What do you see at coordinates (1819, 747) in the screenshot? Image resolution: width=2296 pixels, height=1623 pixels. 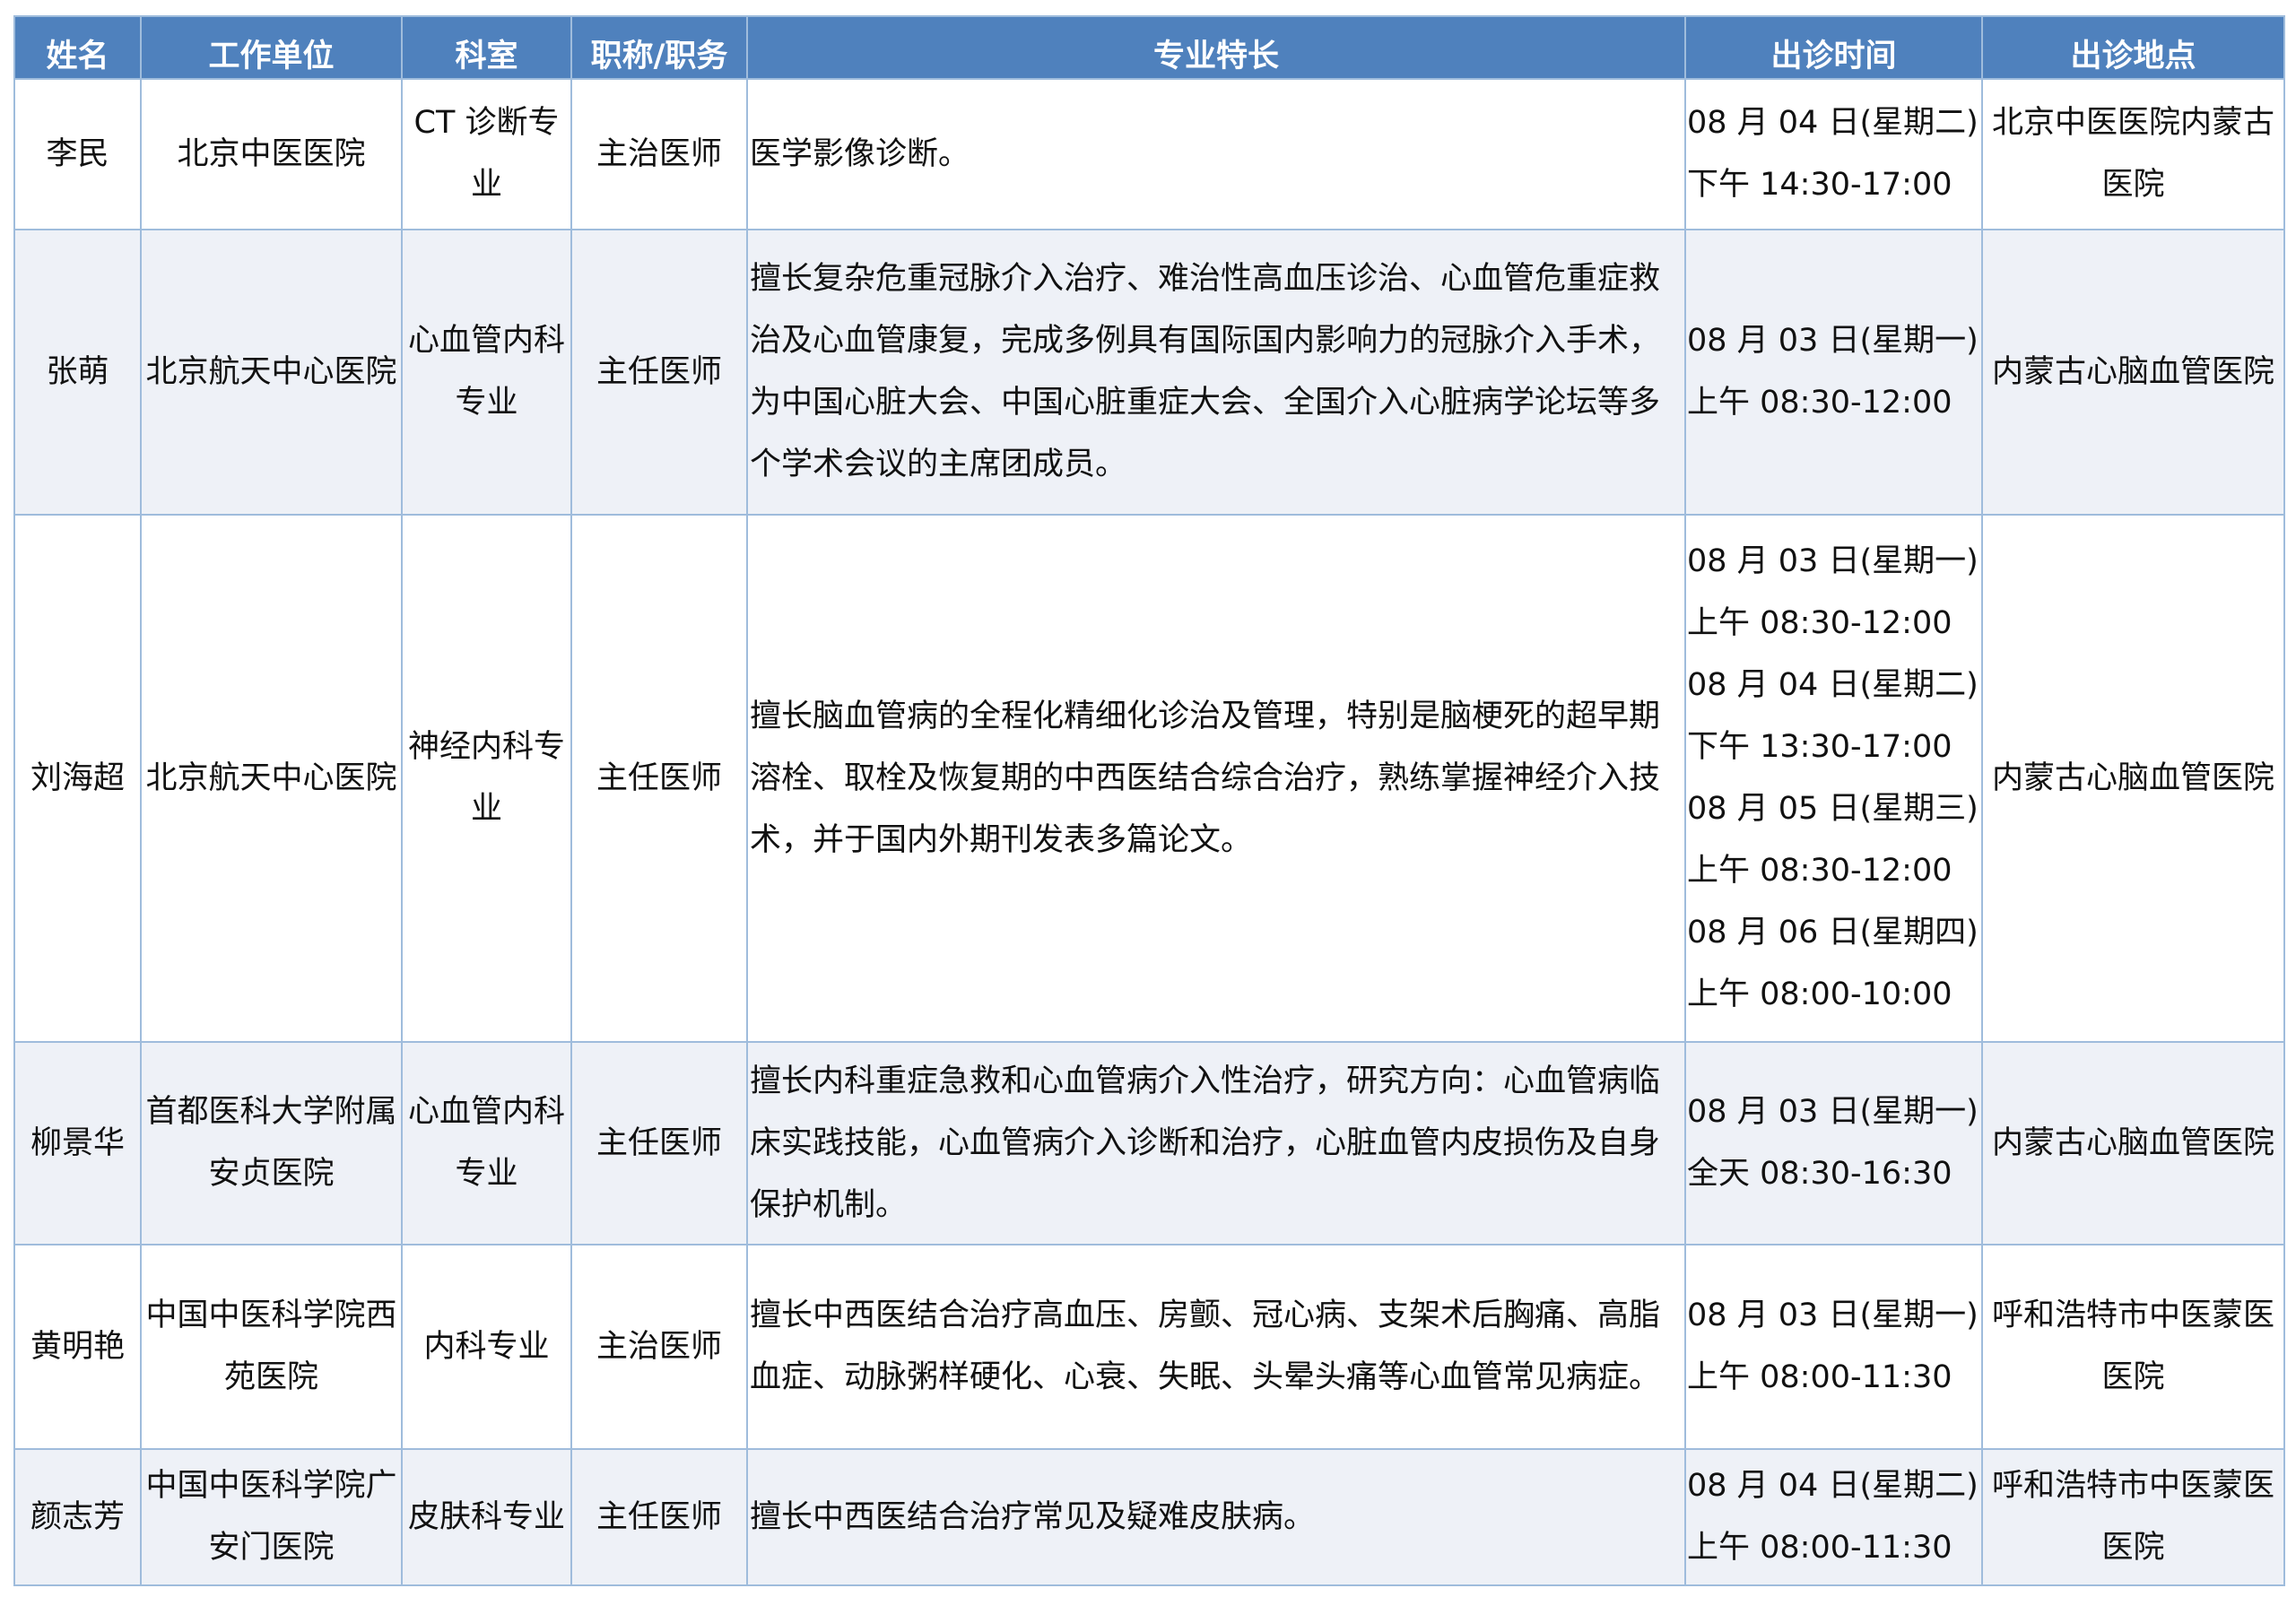 I see `time-line: 下午 13:30-17:00` at bounding box center [1819, 747].